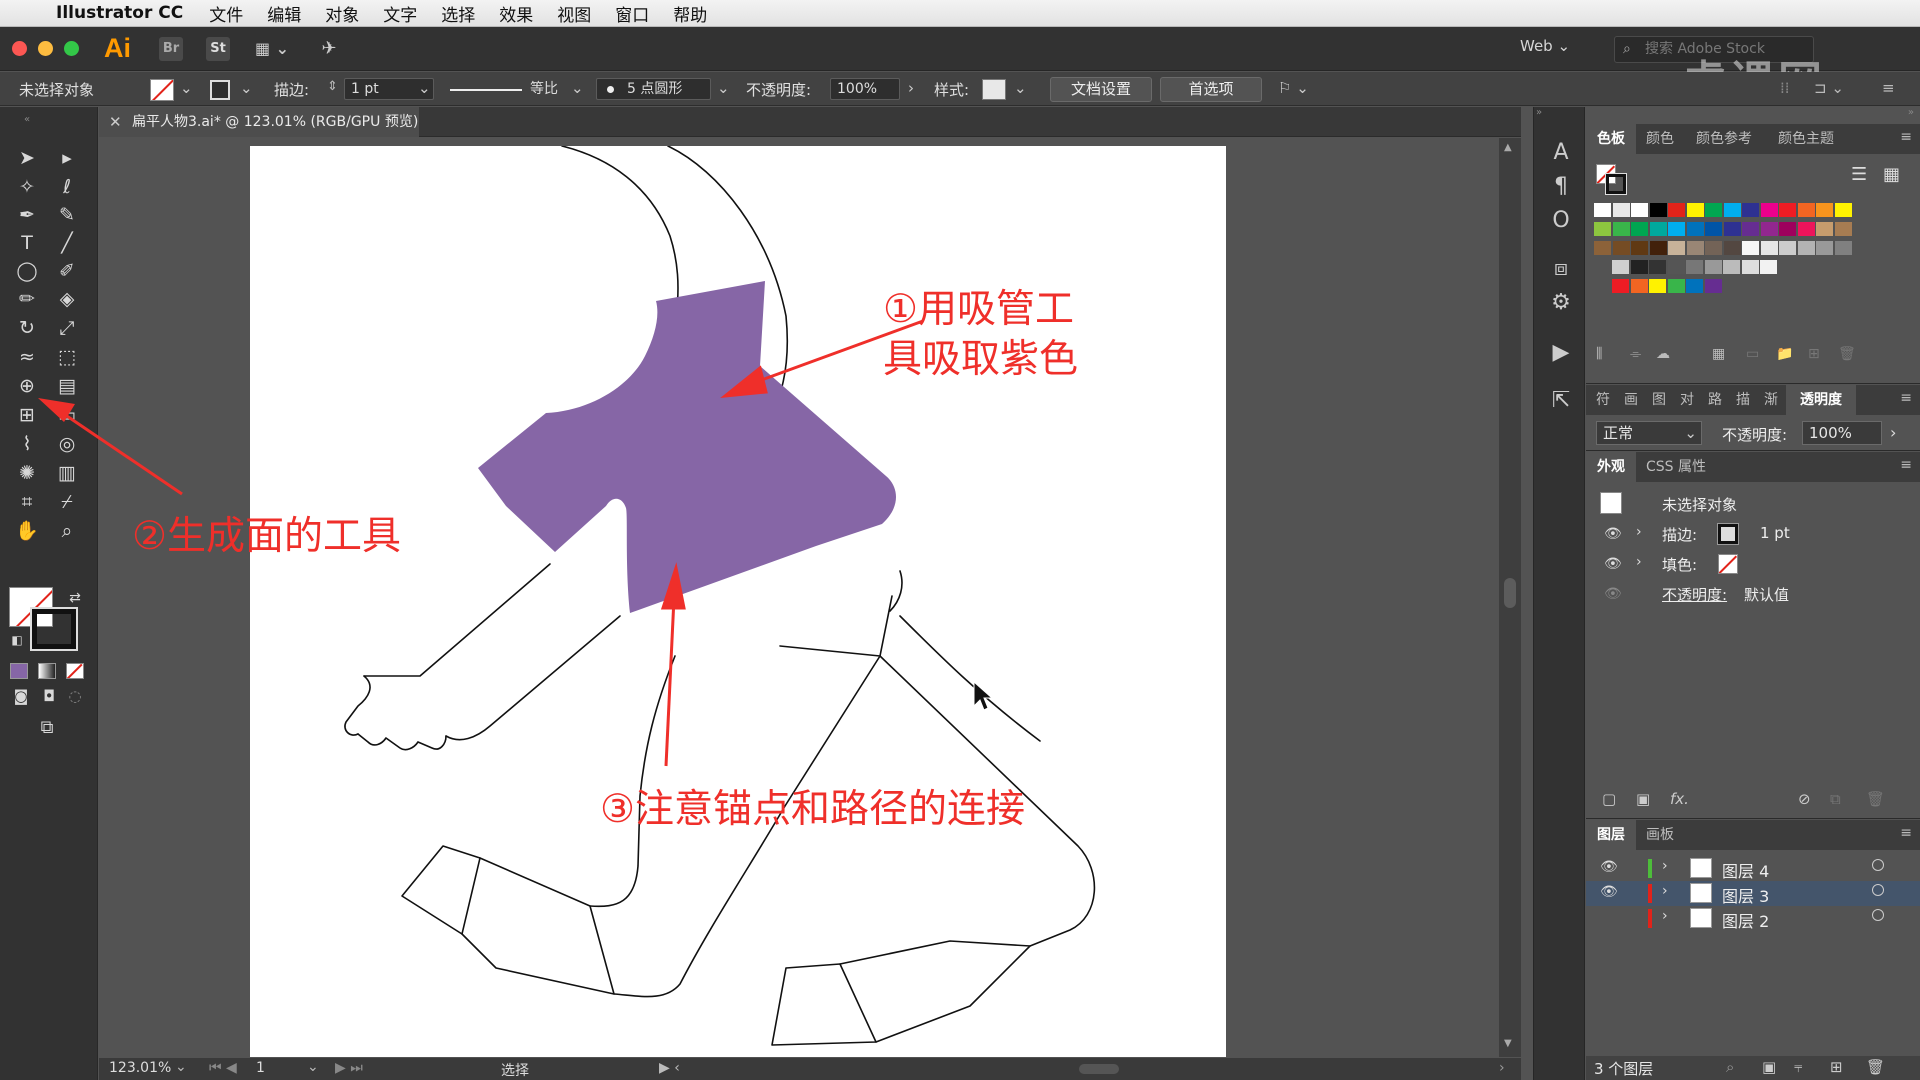 Image resolution: width=1920 pixels, height=1080 pixels. Describe the element at coordinates (1715, 400) in the screenshot. I see `tab-pathfinder: 路` at that location.